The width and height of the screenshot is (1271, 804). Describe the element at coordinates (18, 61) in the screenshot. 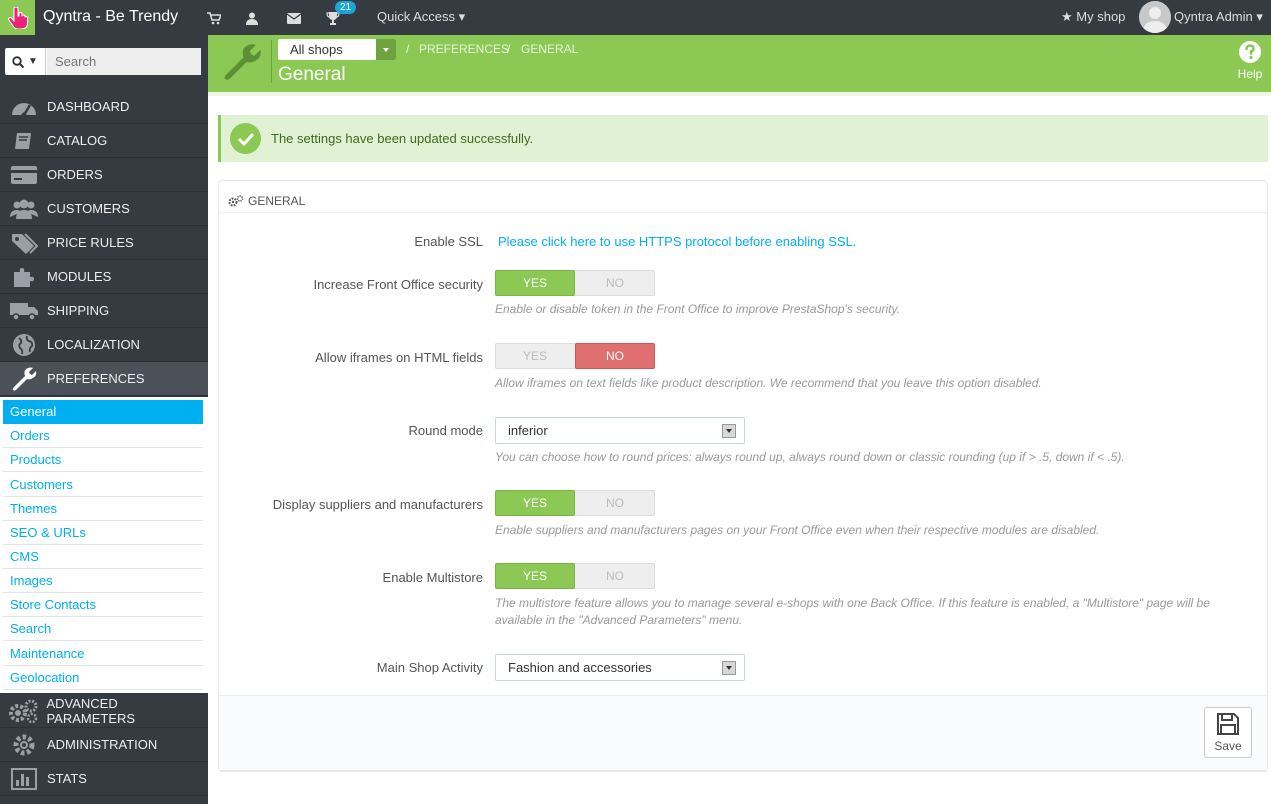

I see `search-icon` at that location.